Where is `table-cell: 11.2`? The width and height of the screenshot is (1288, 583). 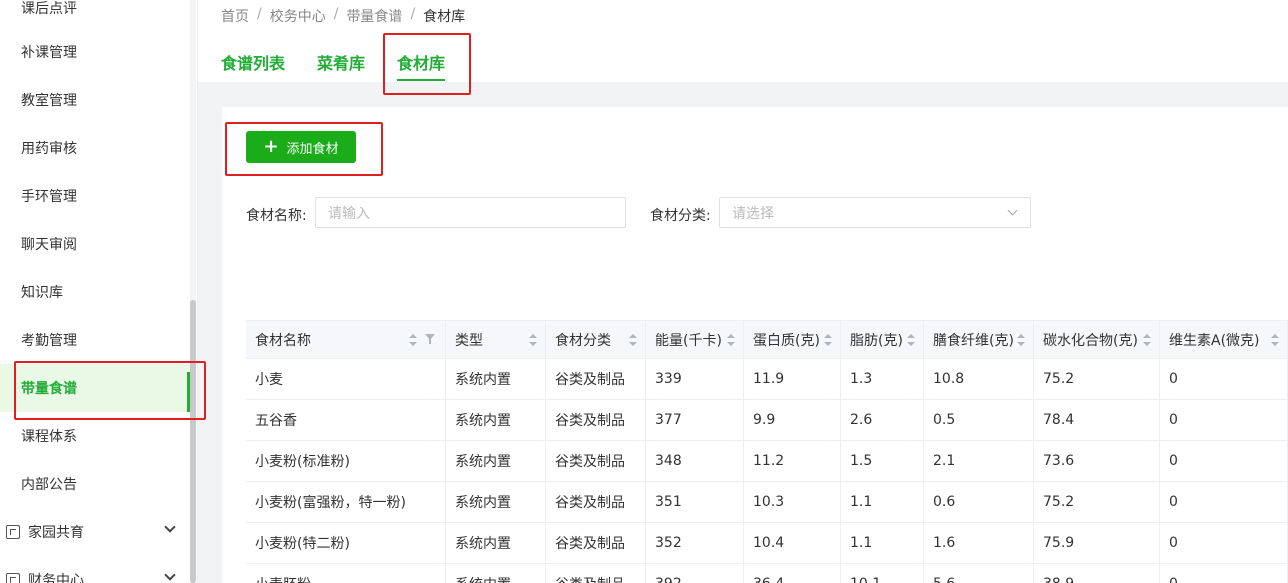
table-cell: 11.2 is located at coordinates (792, 461).